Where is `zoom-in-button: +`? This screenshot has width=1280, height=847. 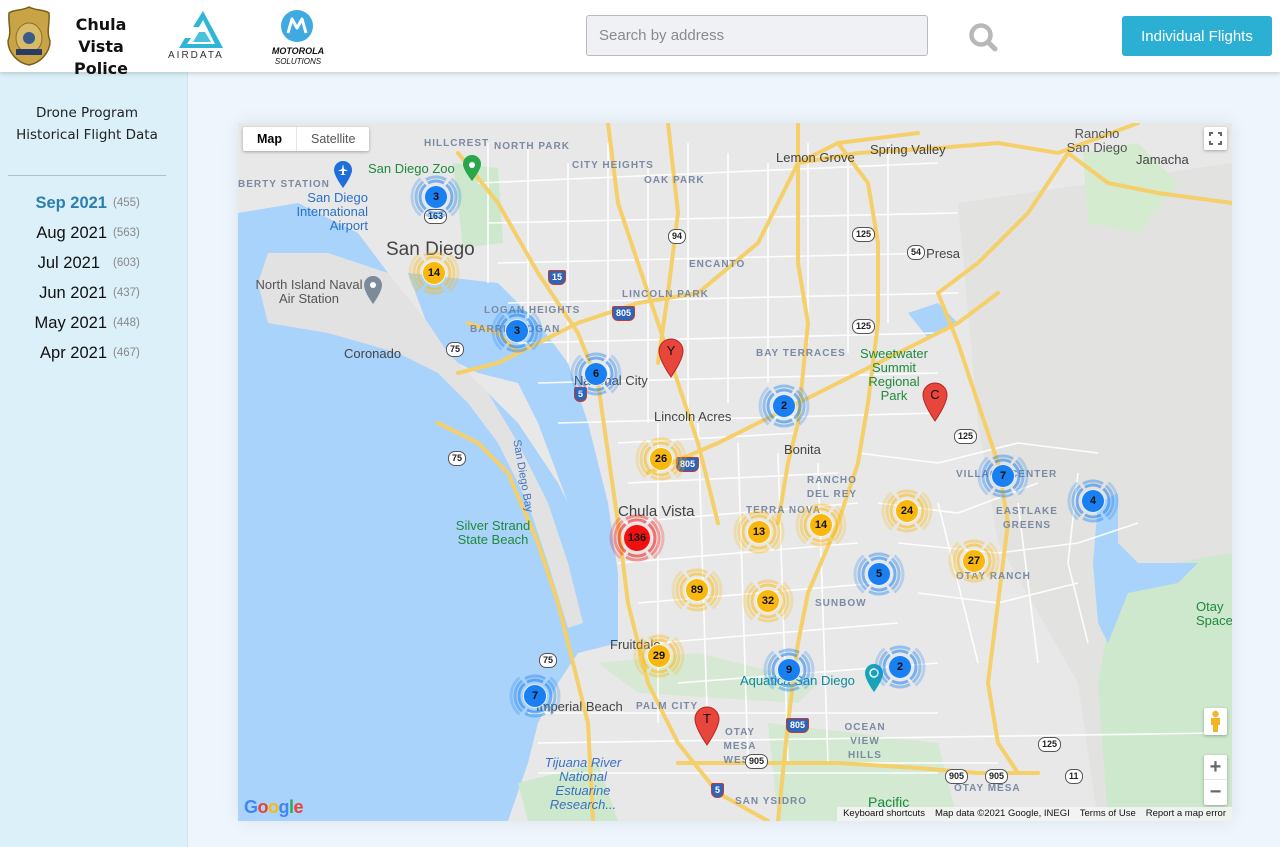 zoom-in-button: + is located at coordinates (1215, 767).